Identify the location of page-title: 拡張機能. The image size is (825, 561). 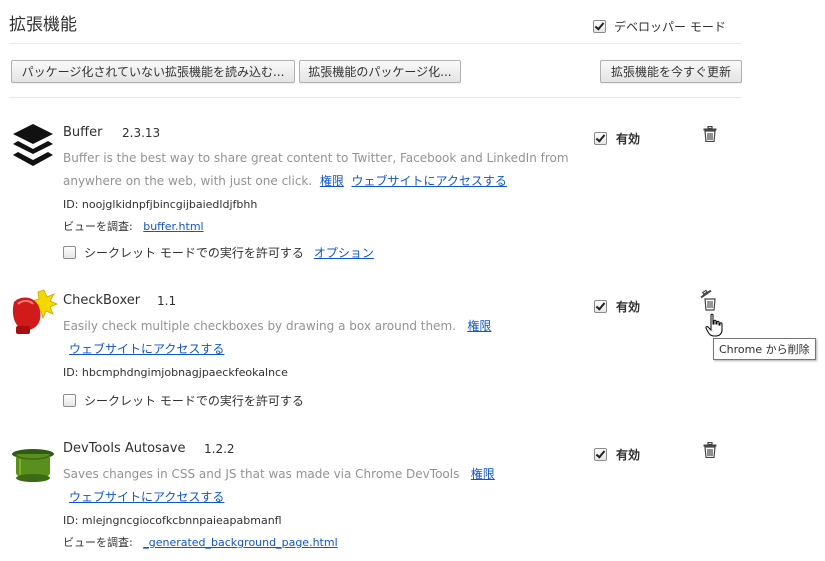
(43, 25).